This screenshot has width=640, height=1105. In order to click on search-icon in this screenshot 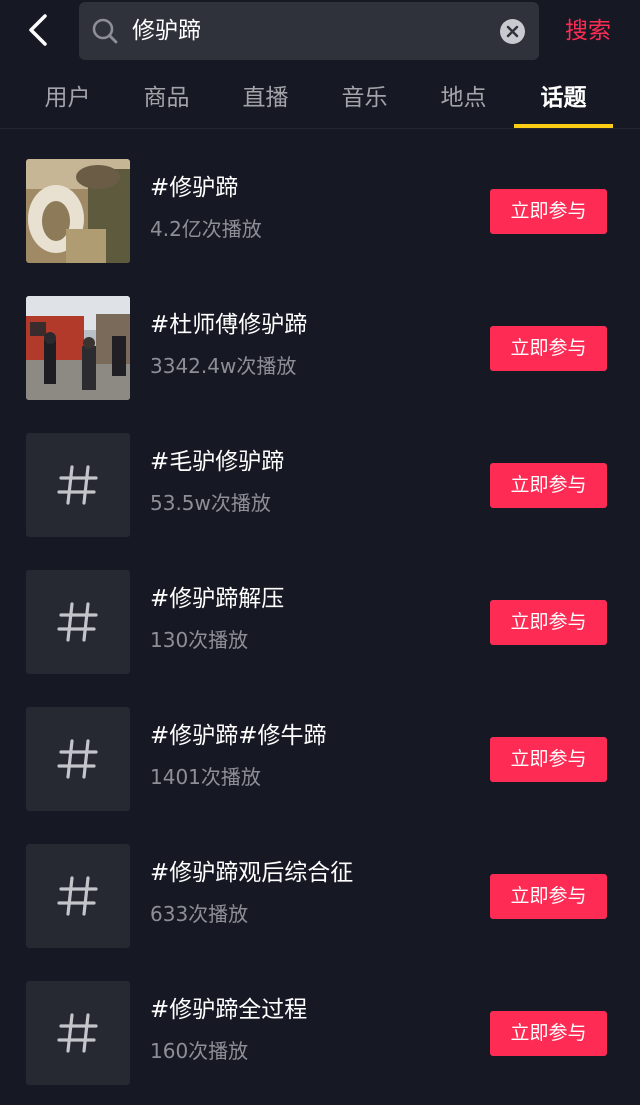, I will do `click(105, 31)`.